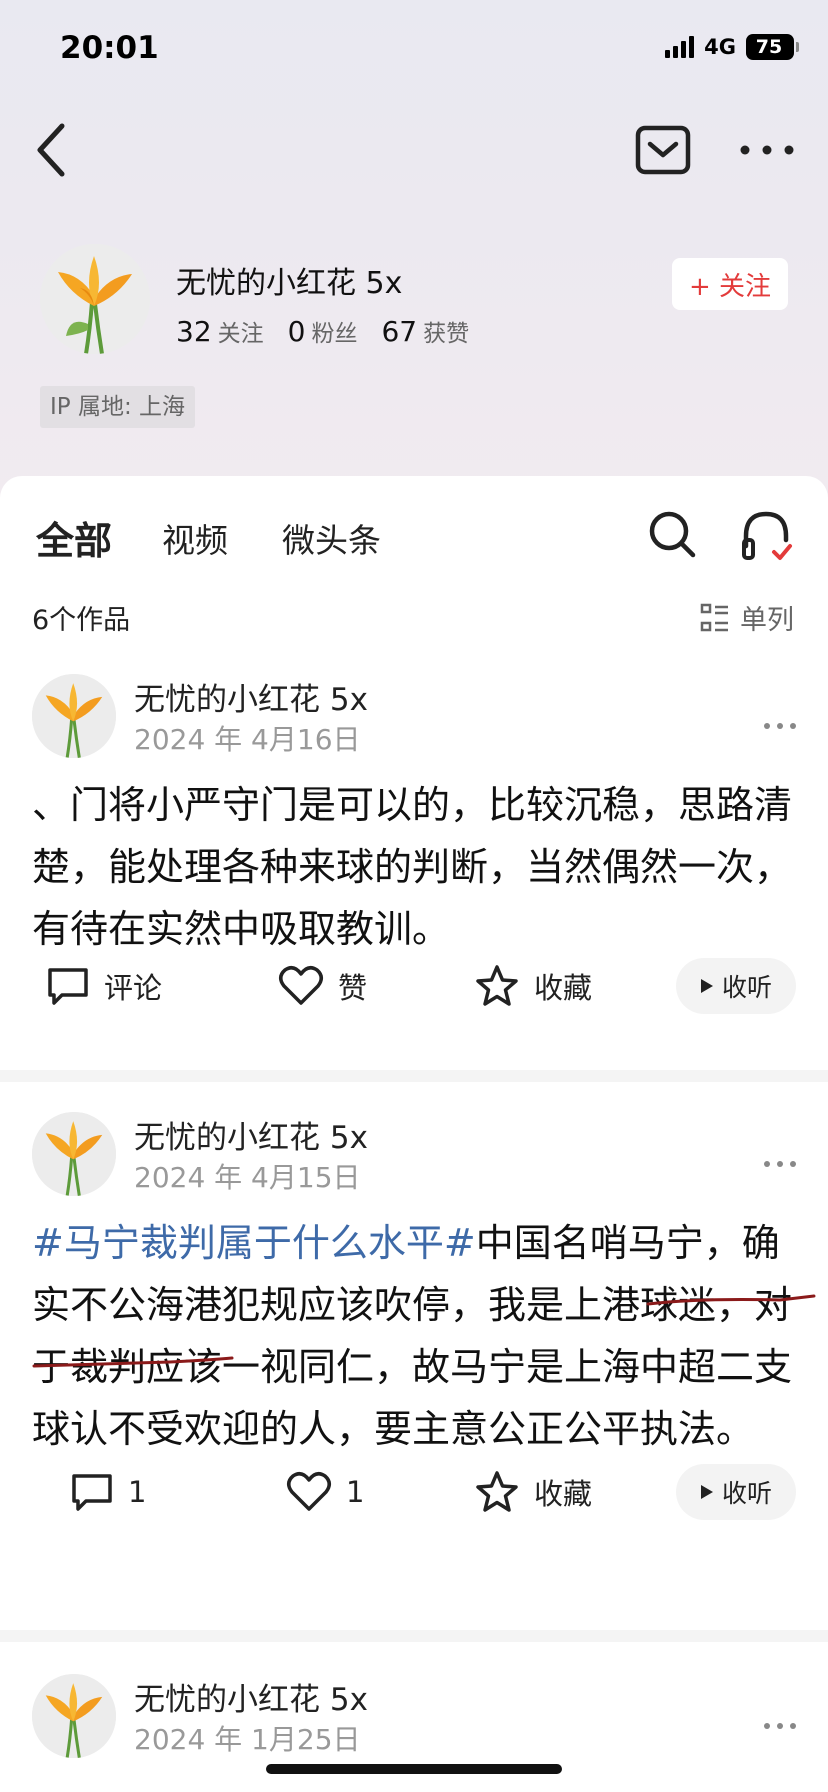 This screenshot has width=828, height=1792. Describe the element at coordinates (680, 47) in the screenshot. I see `cellular-signal-icon` at that location.